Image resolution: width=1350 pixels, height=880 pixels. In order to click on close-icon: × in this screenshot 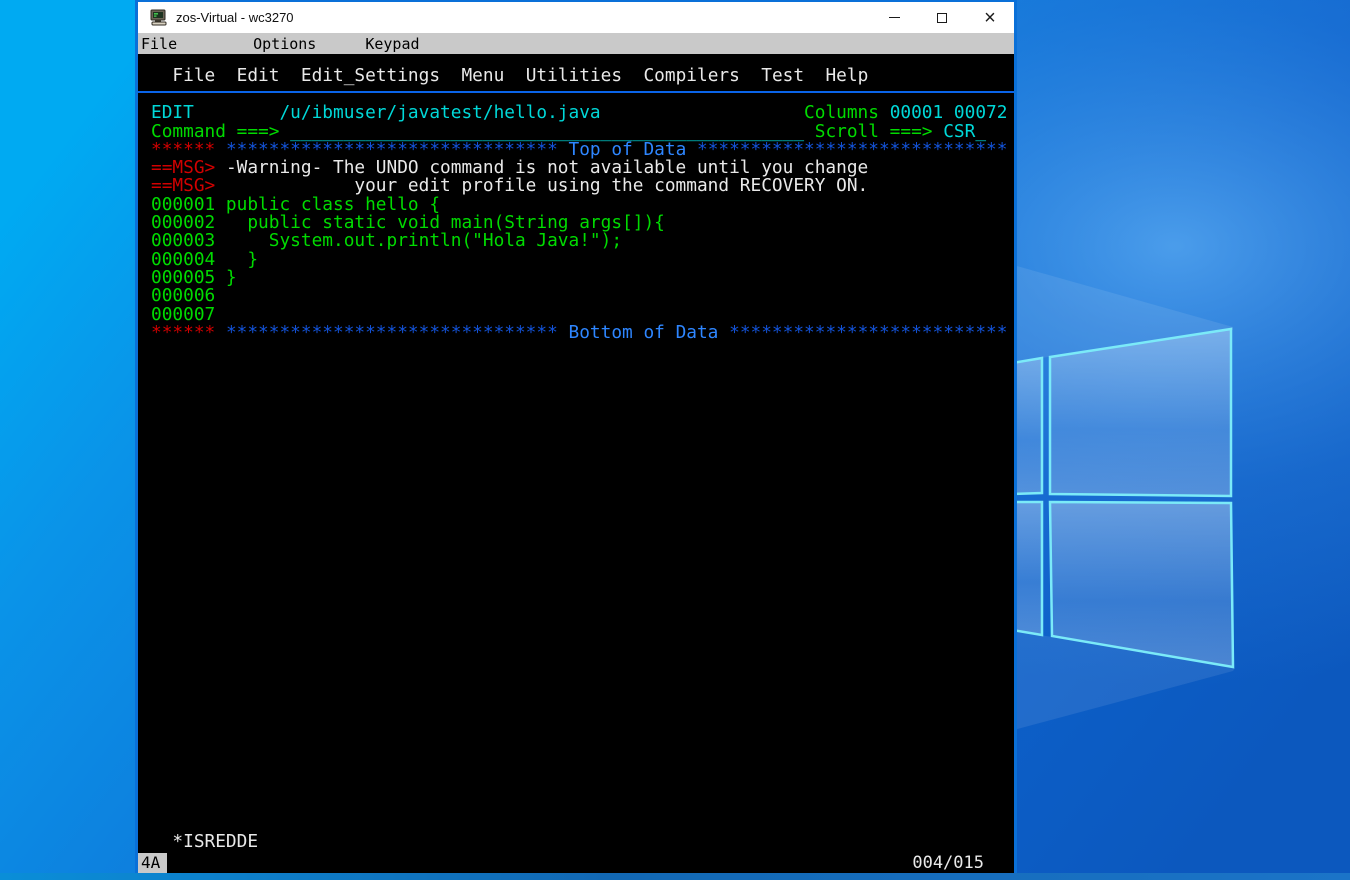, I will do `click(990, 17)`.